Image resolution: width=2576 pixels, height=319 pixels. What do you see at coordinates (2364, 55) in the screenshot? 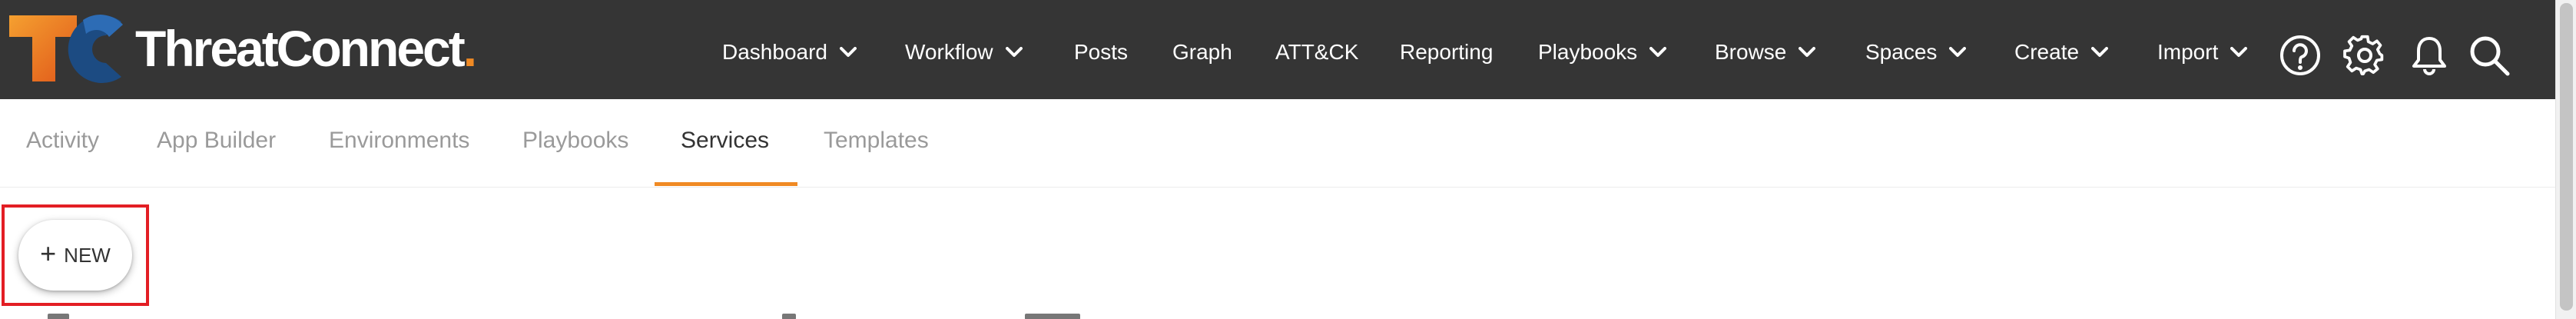
I see `gear-icon` at bounding box center [2364, 55].